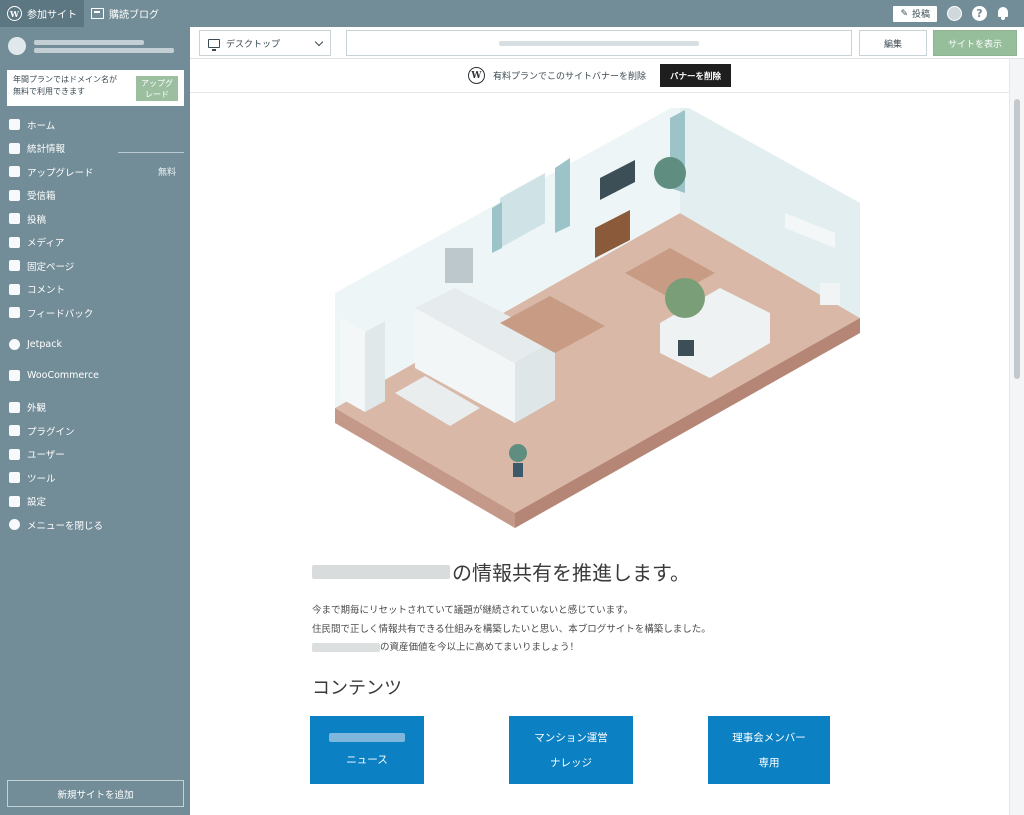 This screenshot has height=815, width=1024. What do you see at coordinates (95, 196) in the screenshot?
I see `sidebar-item-inbox: 受信箱` at bounding box center [95, 196].